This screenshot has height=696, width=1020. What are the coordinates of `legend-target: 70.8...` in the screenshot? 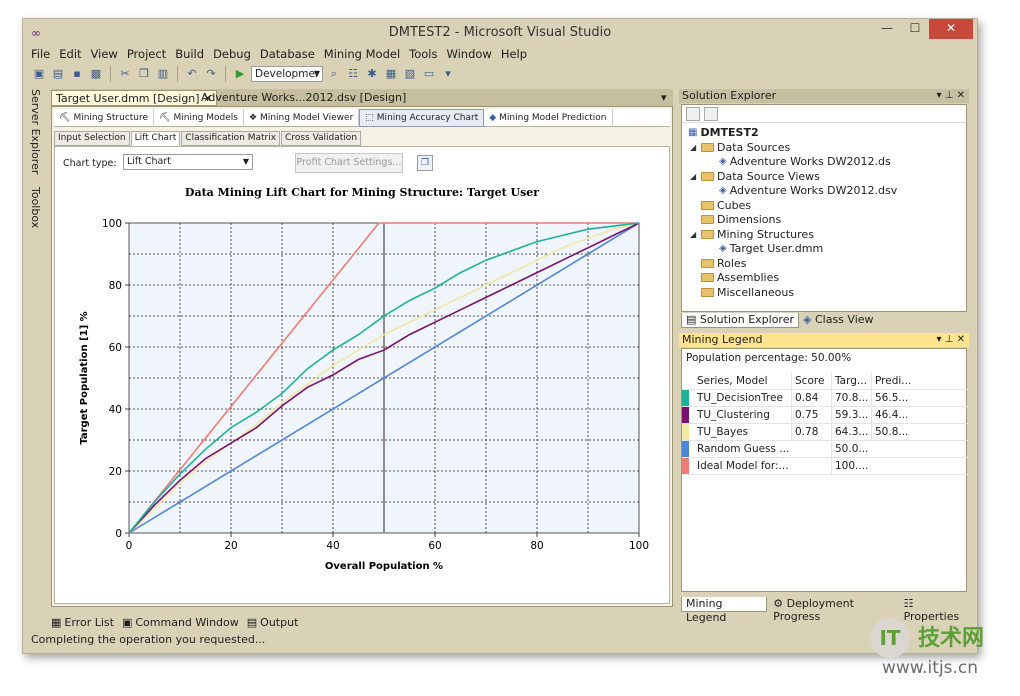 It's located at (851, 398).